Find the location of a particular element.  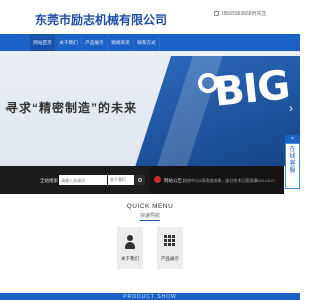

main-nav: 网站首页 关于我们 产品展示 微闻资讯 联系方式 is located at coordinates (150, 42).